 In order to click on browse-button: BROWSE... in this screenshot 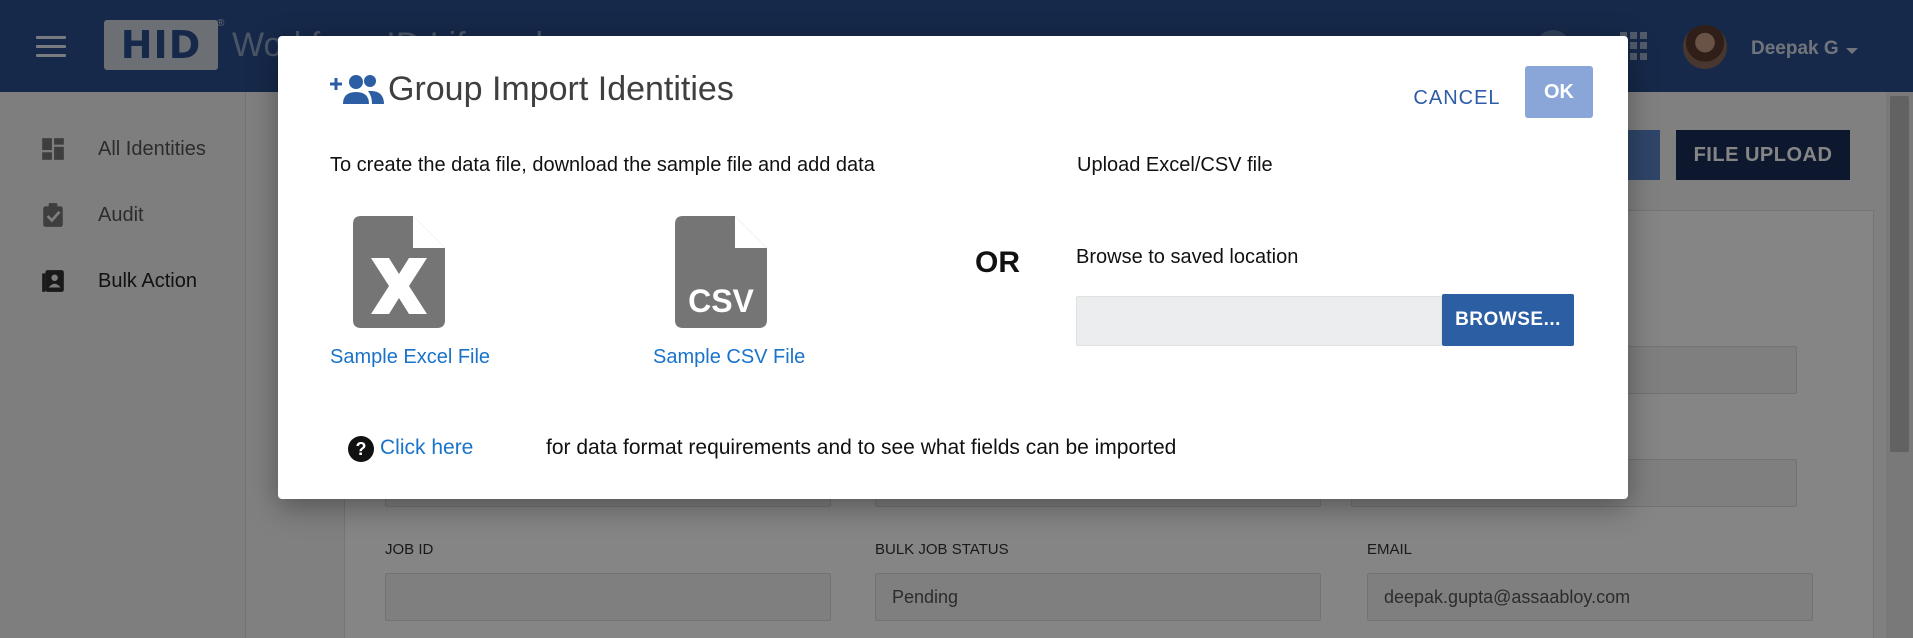, I will do `click(1508, 320)`.